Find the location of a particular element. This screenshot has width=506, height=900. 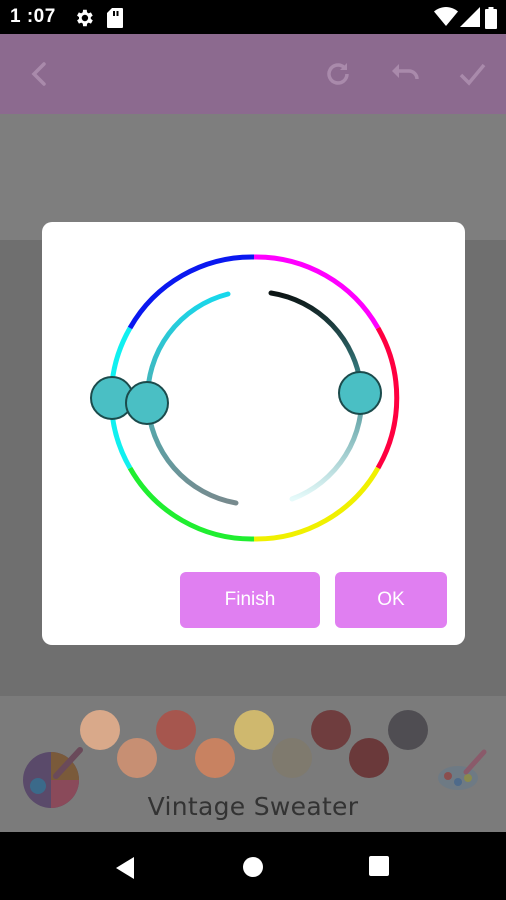

finish-button: Finish is located at coordinates (250, 600).